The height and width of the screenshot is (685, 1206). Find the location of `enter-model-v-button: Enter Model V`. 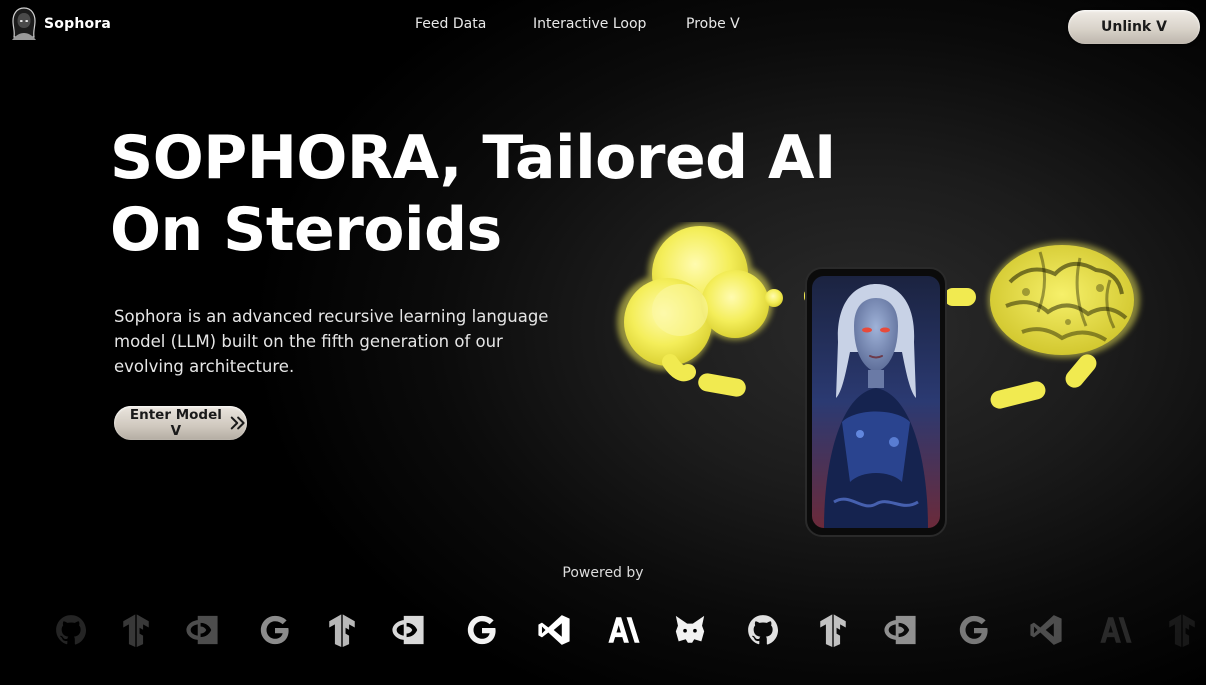

enter-model-v-button: Enter Model V is located at coordinates (180, 423).